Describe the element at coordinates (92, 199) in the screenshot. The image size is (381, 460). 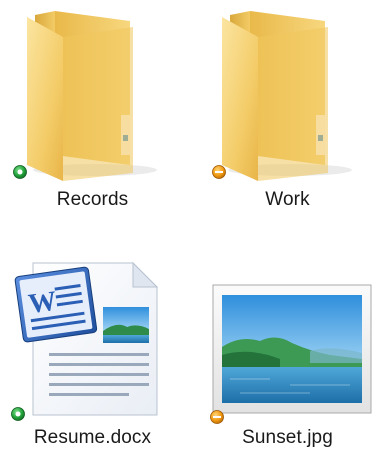
I see `file-name-label: Records` at that location.